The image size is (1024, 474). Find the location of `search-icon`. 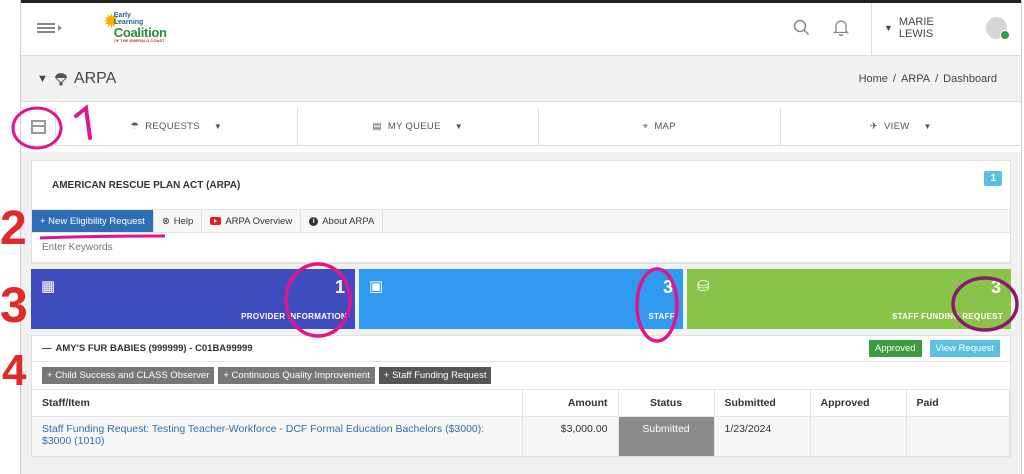

search-icon is located at coordinates (801, 27).